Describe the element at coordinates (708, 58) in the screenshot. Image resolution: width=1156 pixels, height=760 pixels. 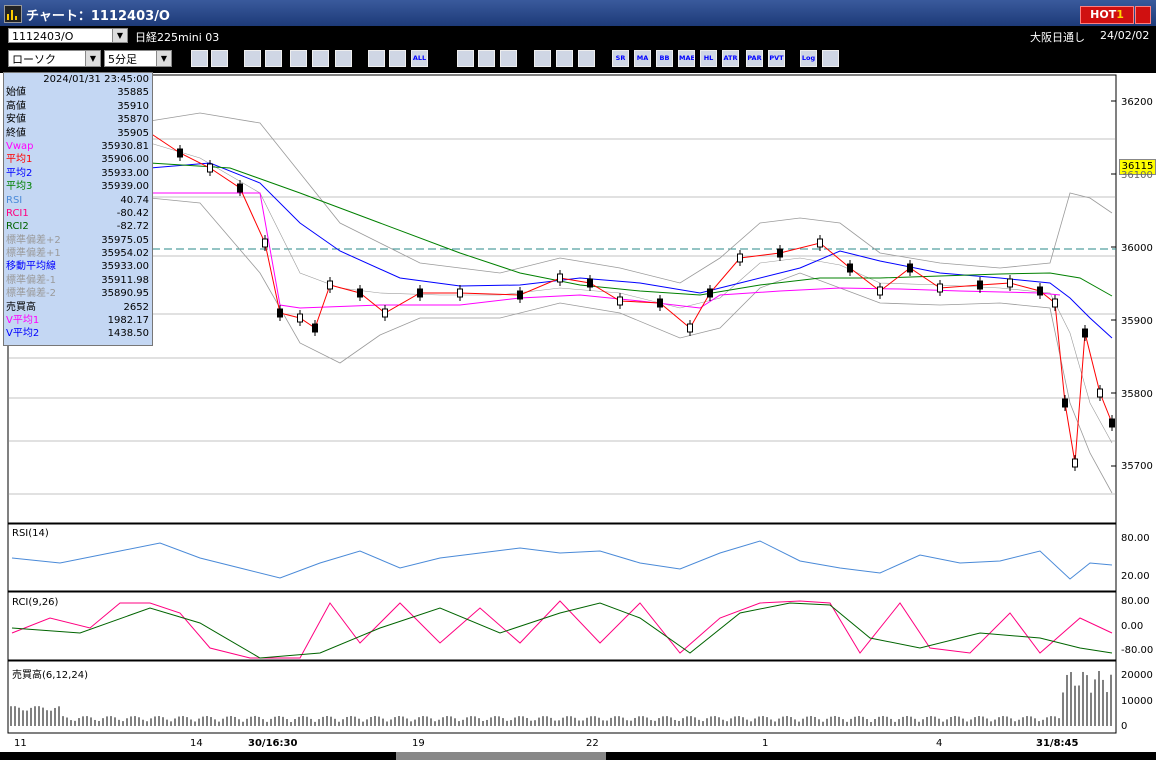
I see `hl-icon: HL` at that location.